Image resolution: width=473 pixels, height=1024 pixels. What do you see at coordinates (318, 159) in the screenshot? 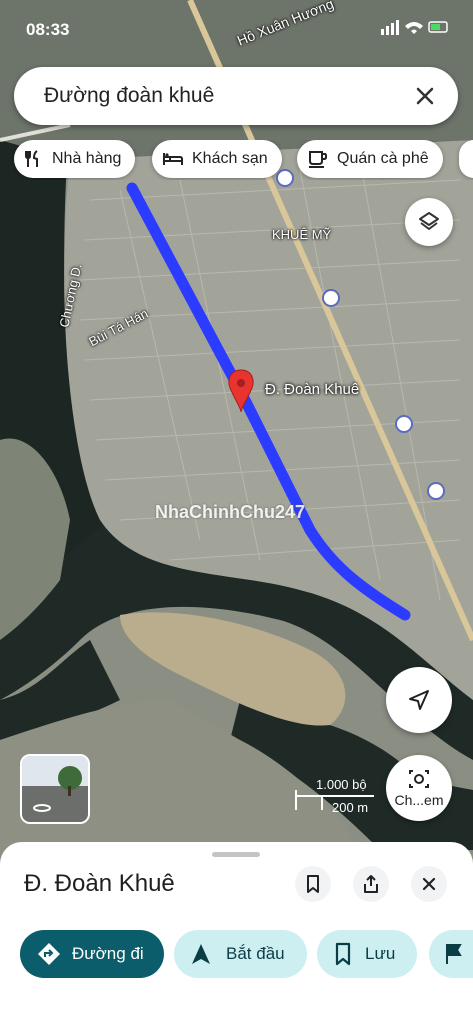
I see `coffee-icon` at bounding box center [318, 159].